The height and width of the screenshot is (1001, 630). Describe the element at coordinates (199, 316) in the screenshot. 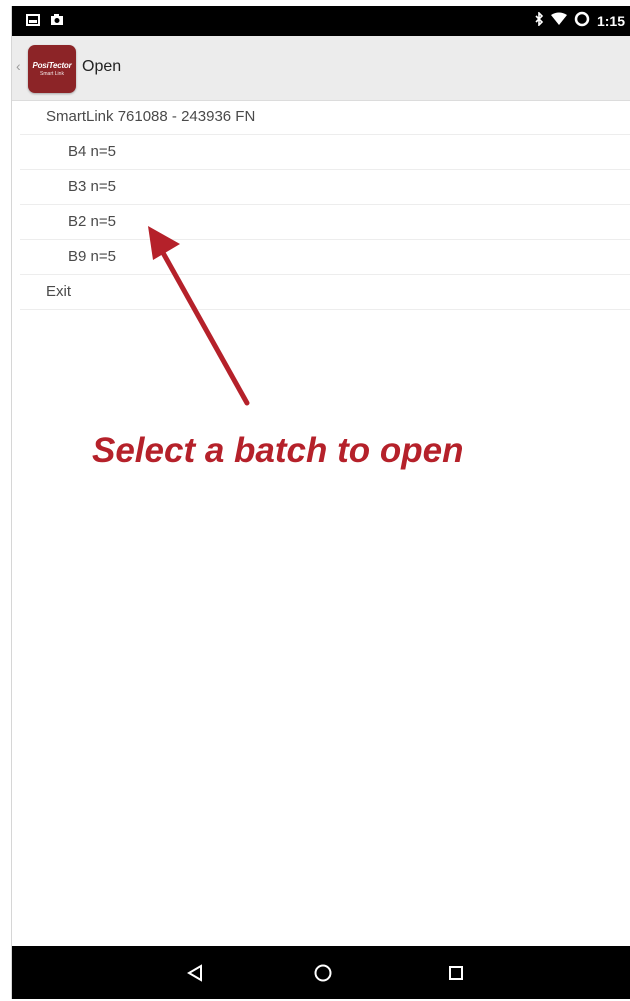

I see `annotation-arrow` at that location.